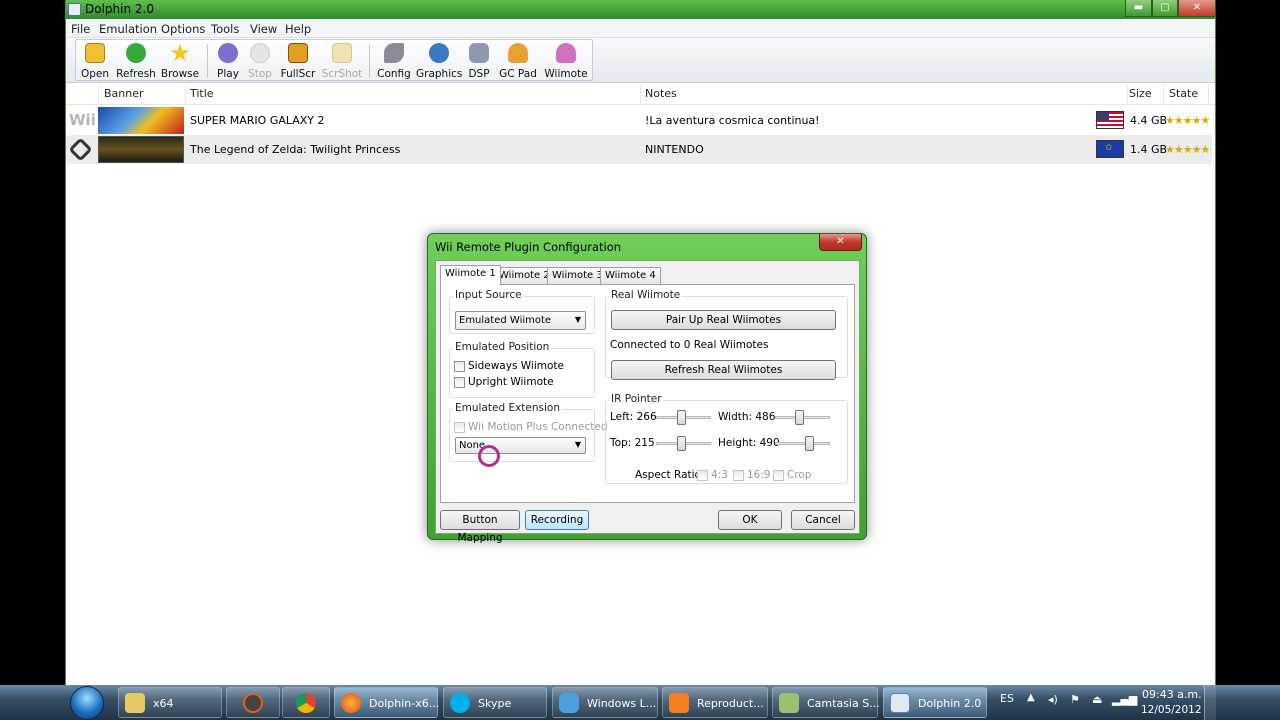  Describe the element at coordinates (1183, 93) in the screenshot. I see `column-state: State` at that location.